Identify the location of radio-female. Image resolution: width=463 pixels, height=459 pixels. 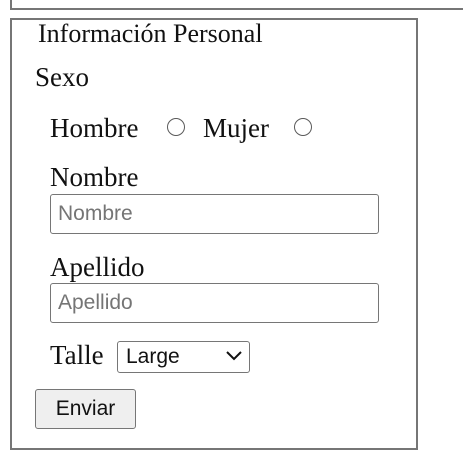
(303, 127).